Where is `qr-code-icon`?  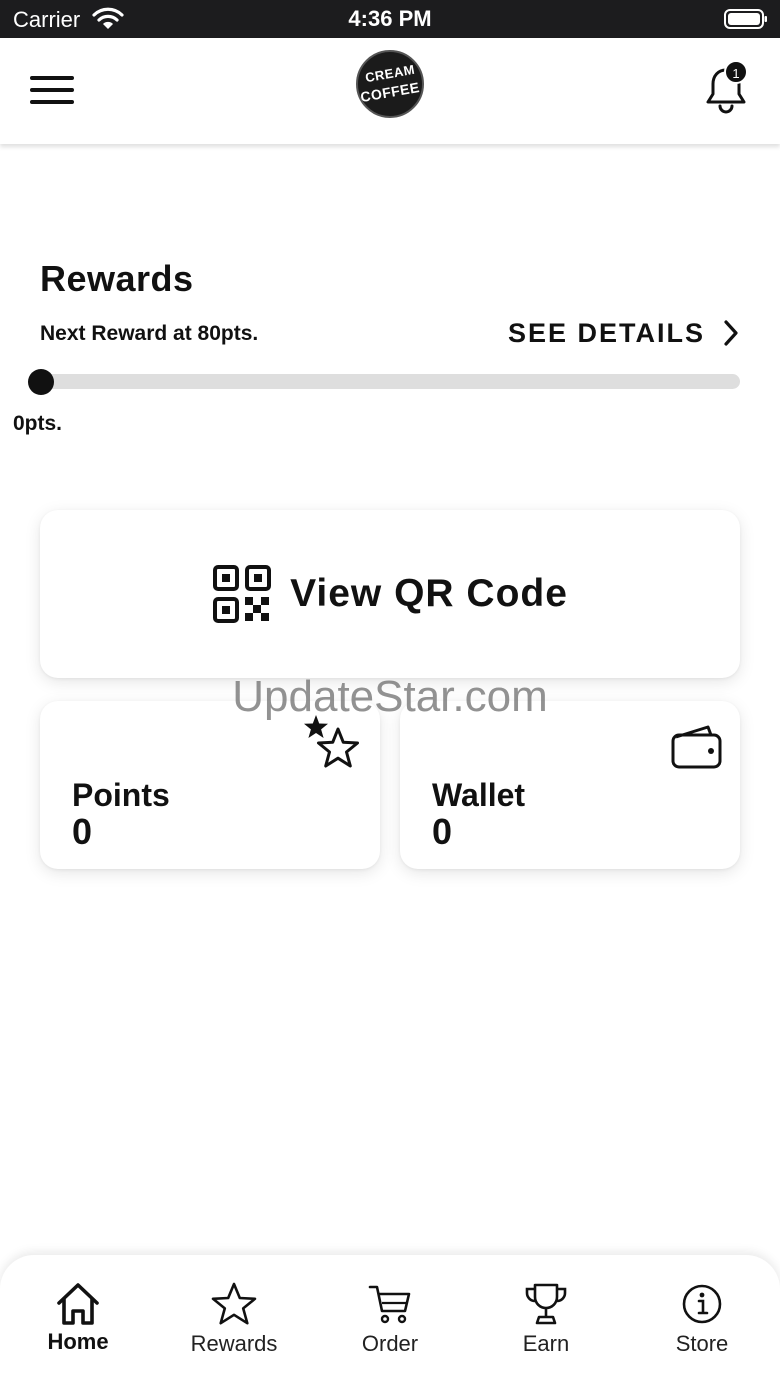 qr-code-icon is located at coordinates (242, 594).